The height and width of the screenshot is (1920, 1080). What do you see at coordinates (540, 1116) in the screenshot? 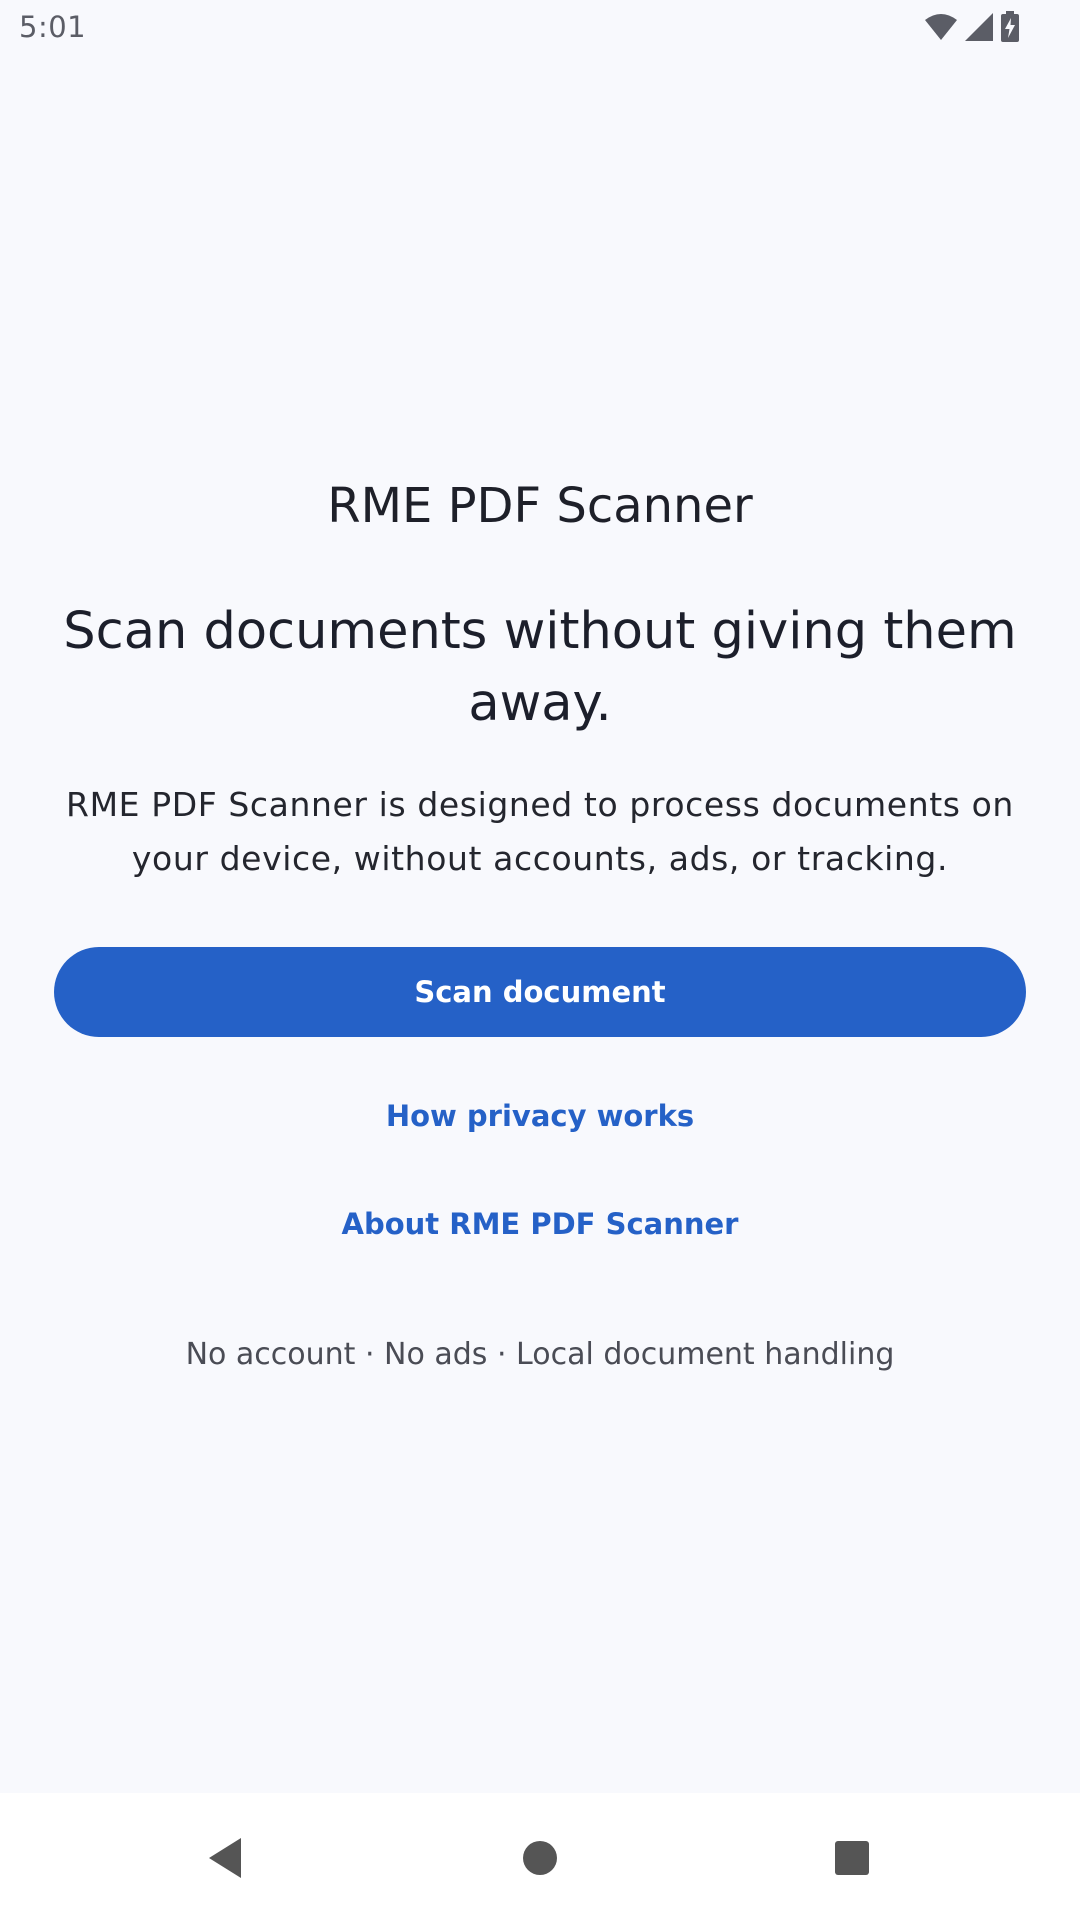
I see `how-privacy-works-link: How privacy works` at bounding box center [540, 1116].